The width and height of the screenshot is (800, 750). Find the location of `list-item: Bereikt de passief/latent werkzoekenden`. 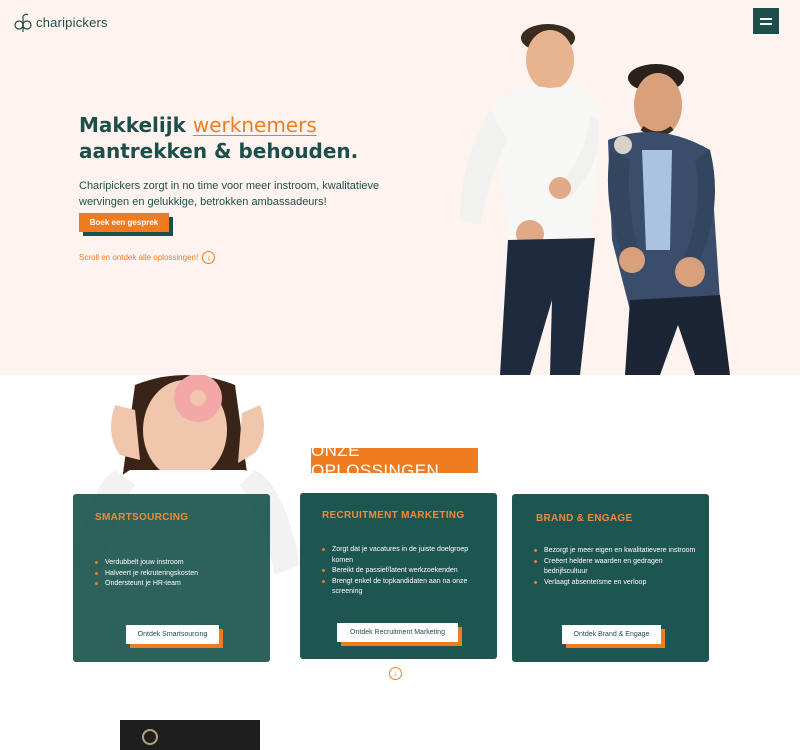

list-item: Bereikt de passief/latent werkzoekenden is located at coordinates (406, 571).